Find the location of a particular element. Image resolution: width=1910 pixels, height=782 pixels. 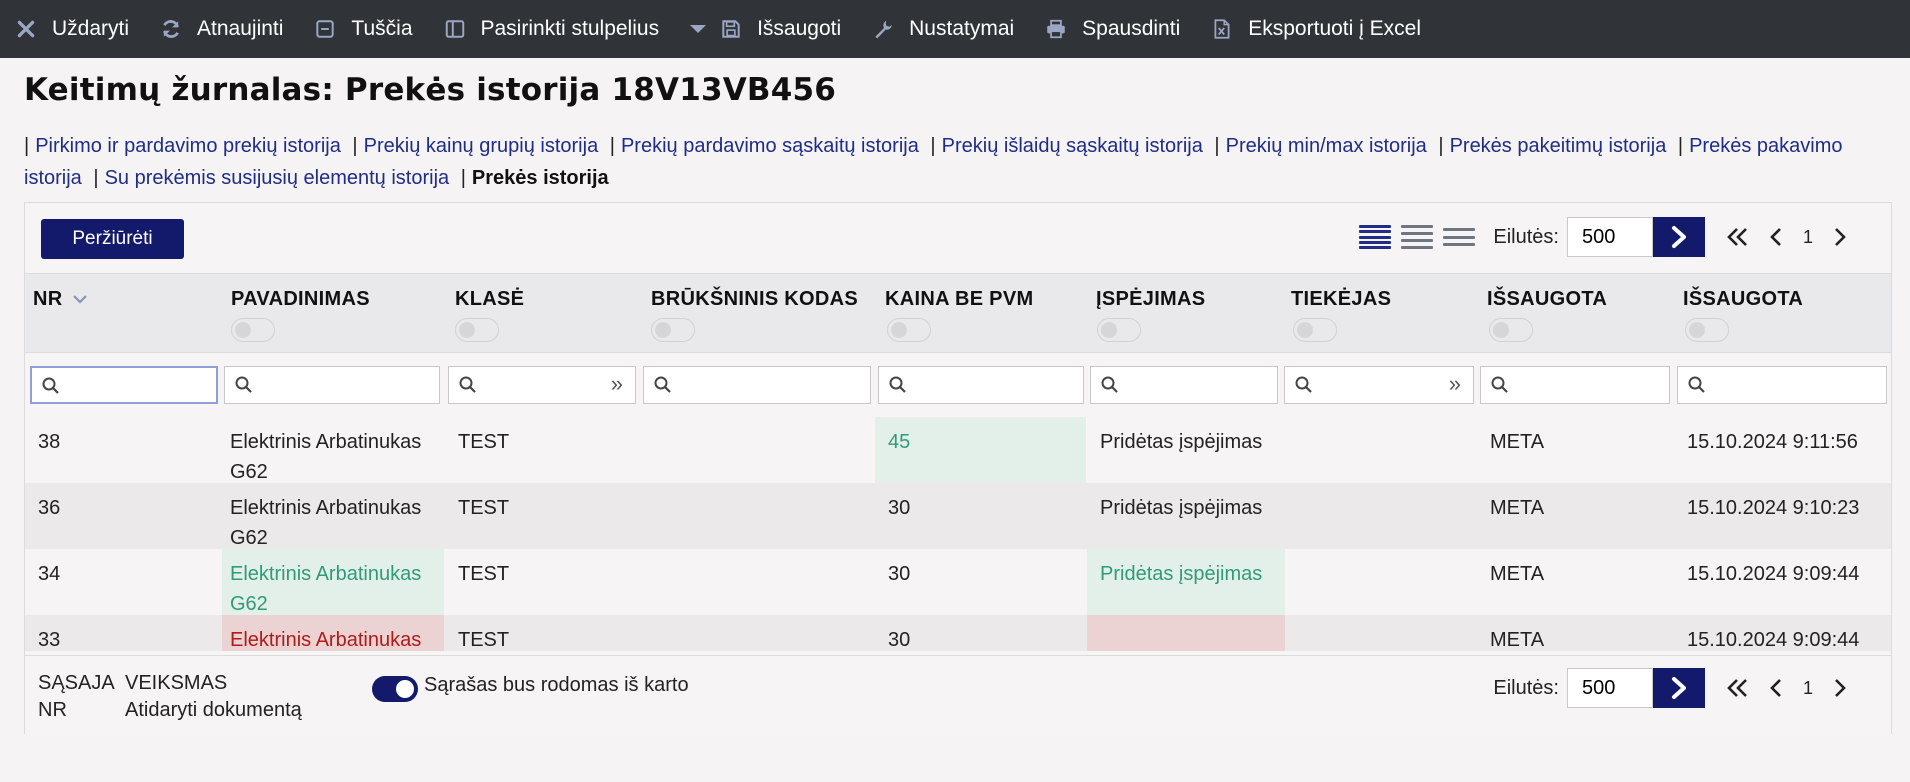

link-sales-invoice-history: Prekių pardavimo sąskaitų istorija is located at coordinates (770, 146).